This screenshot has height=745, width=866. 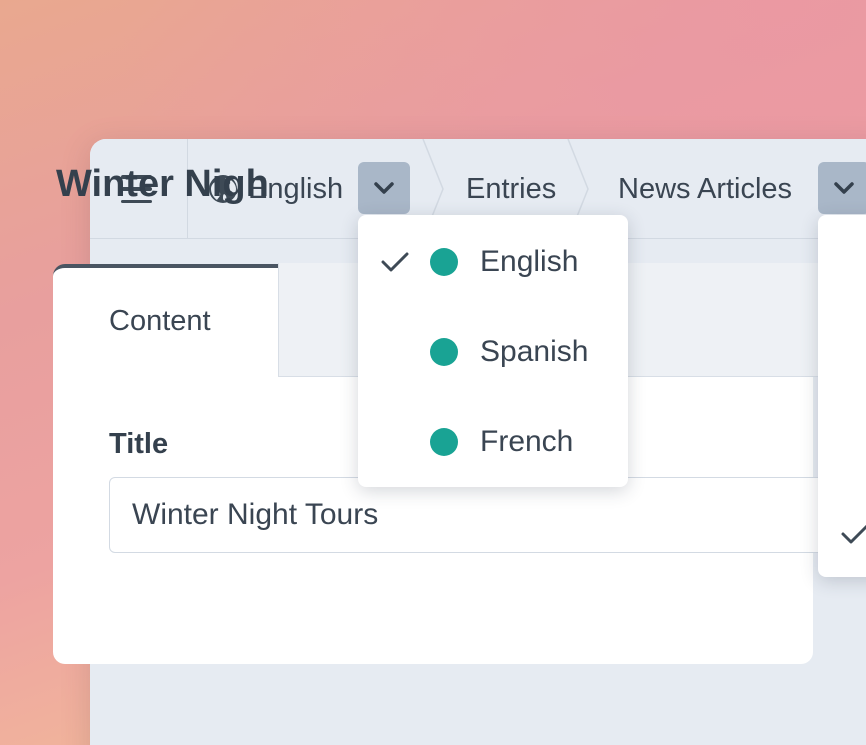 I want to click on breadcrumb-collection: News Articles, so click(x=705, y=189).